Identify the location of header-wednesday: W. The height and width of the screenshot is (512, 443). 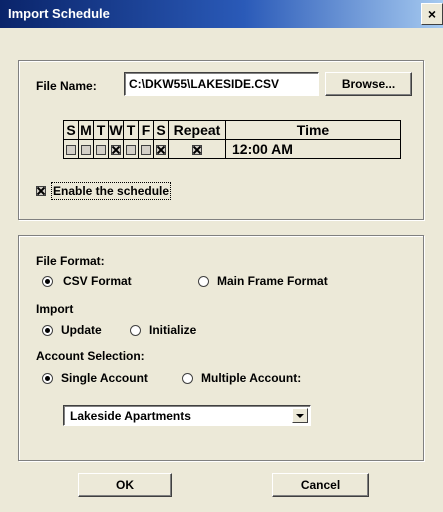
(116, 130).